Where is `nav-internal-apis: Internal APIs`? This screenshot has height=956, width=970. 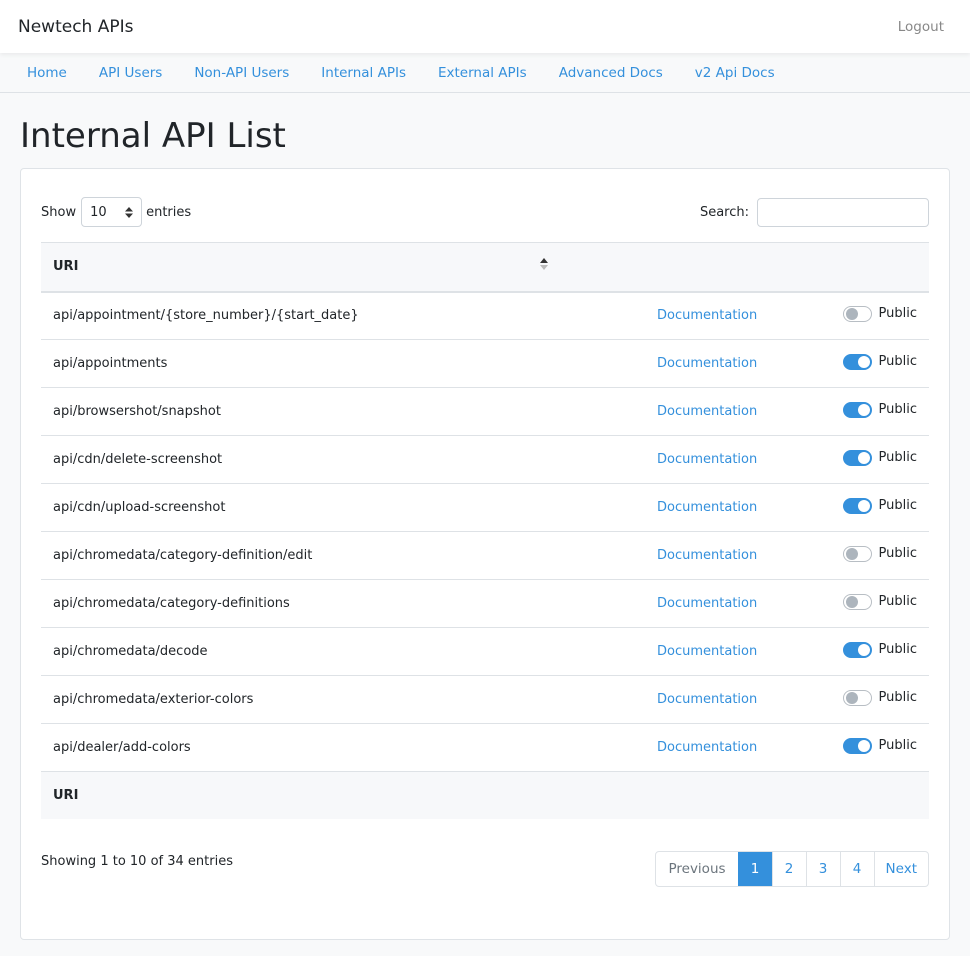
nav-internal-apis: Internal APIs is located at coordinates (363, 73).